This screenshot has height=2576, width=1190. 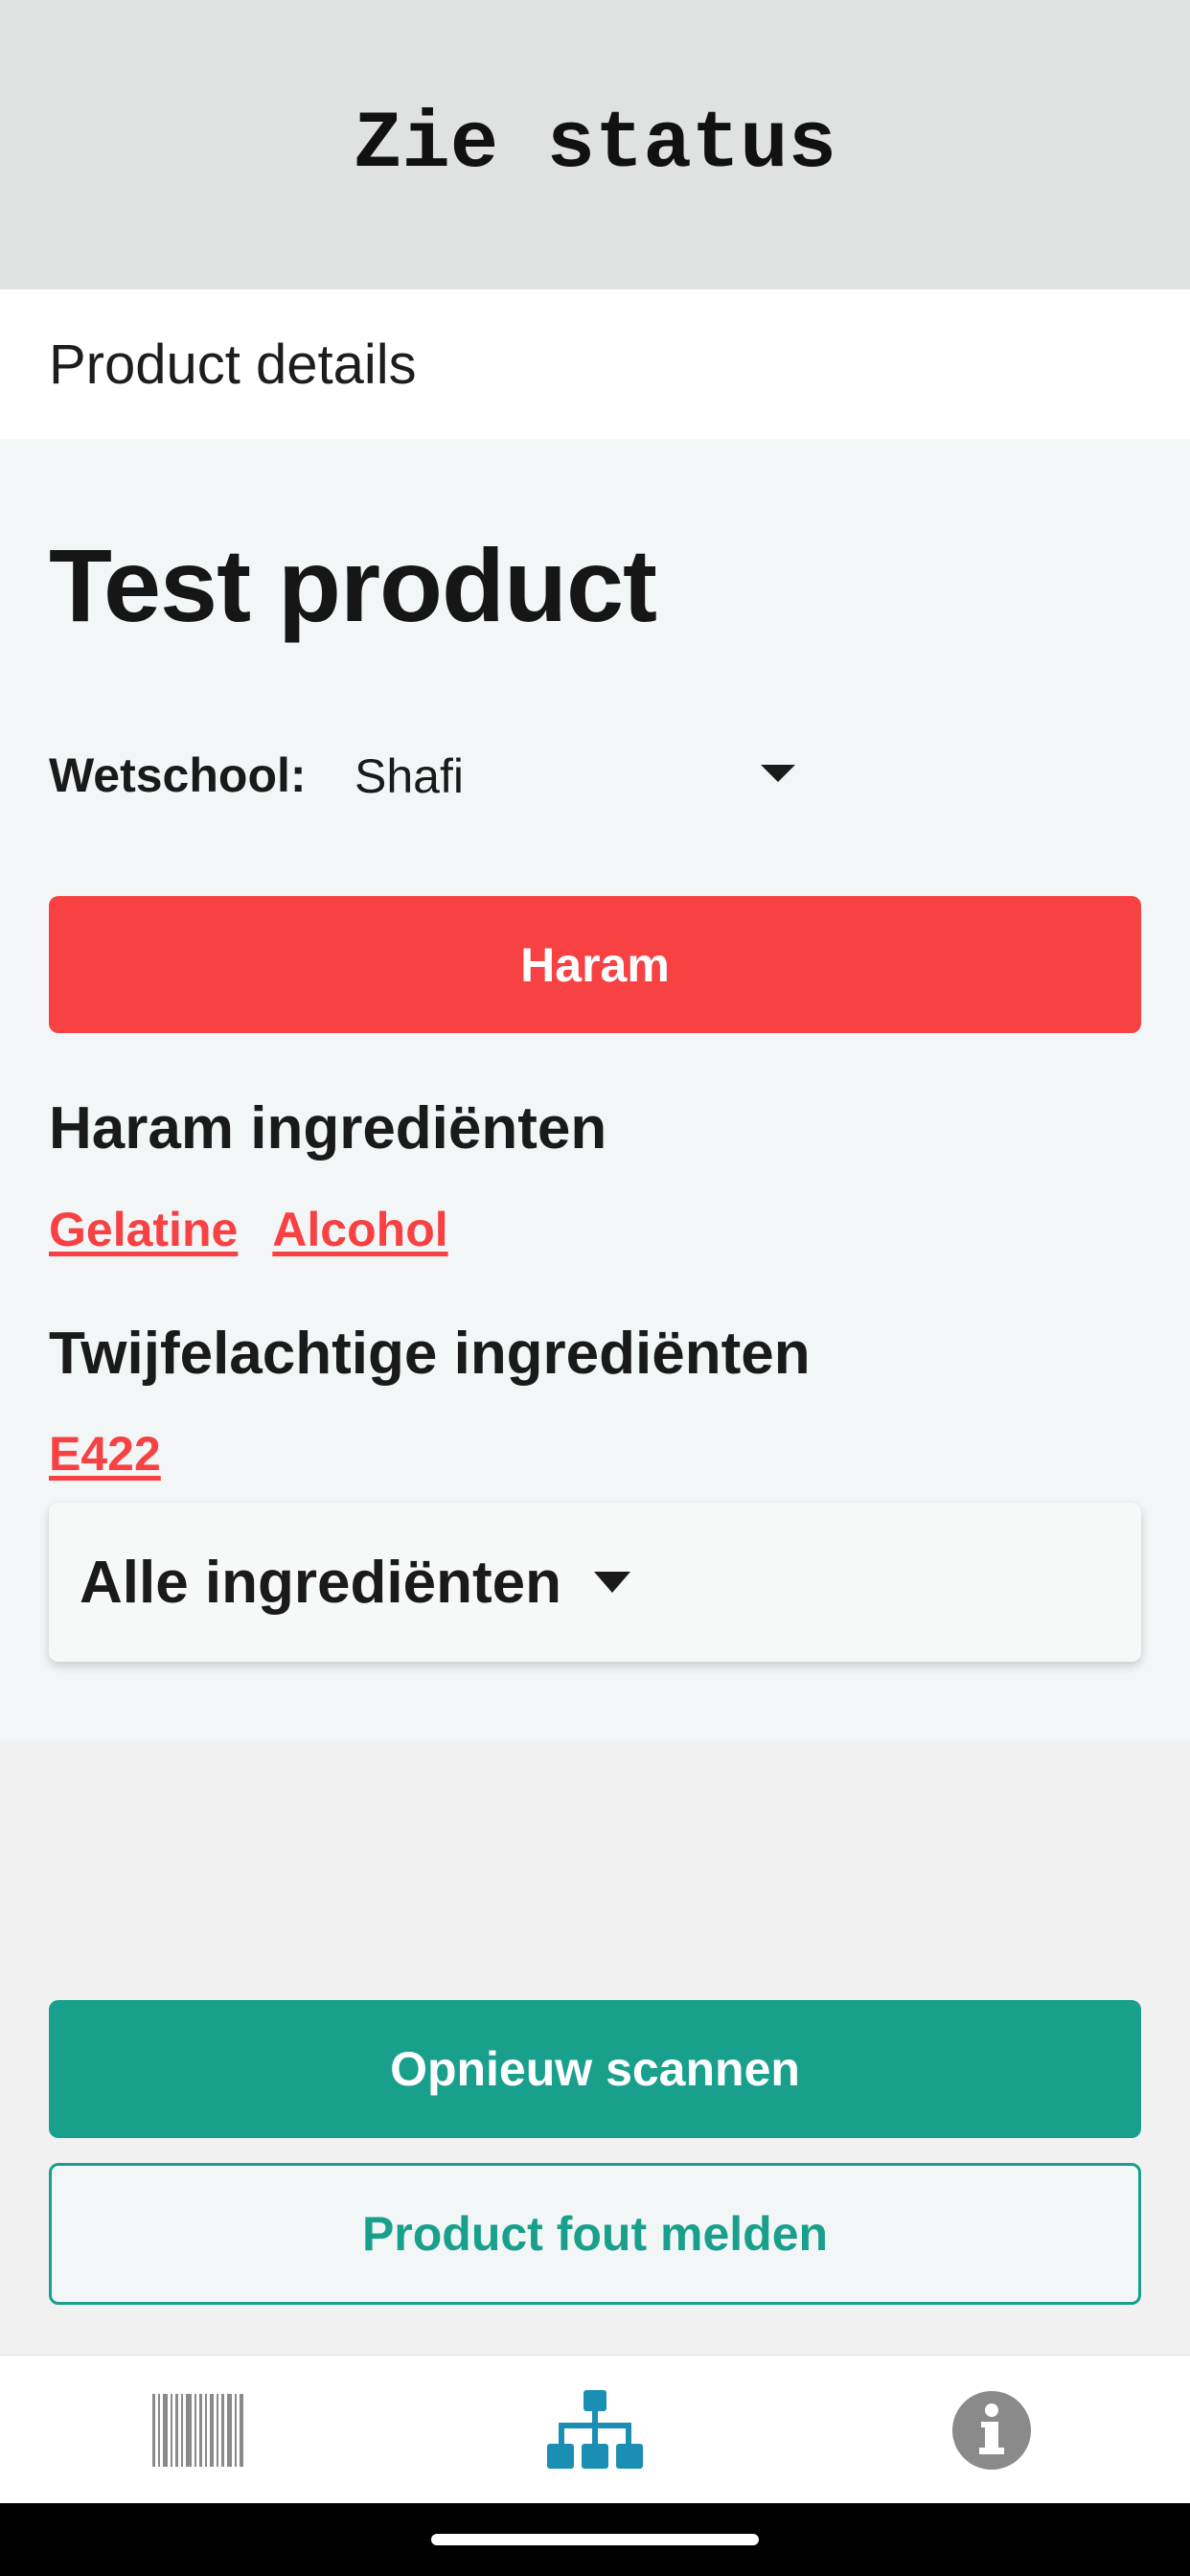 I want to click on doubtful-ingredients-list: E422, so click(x=105, y=1454).